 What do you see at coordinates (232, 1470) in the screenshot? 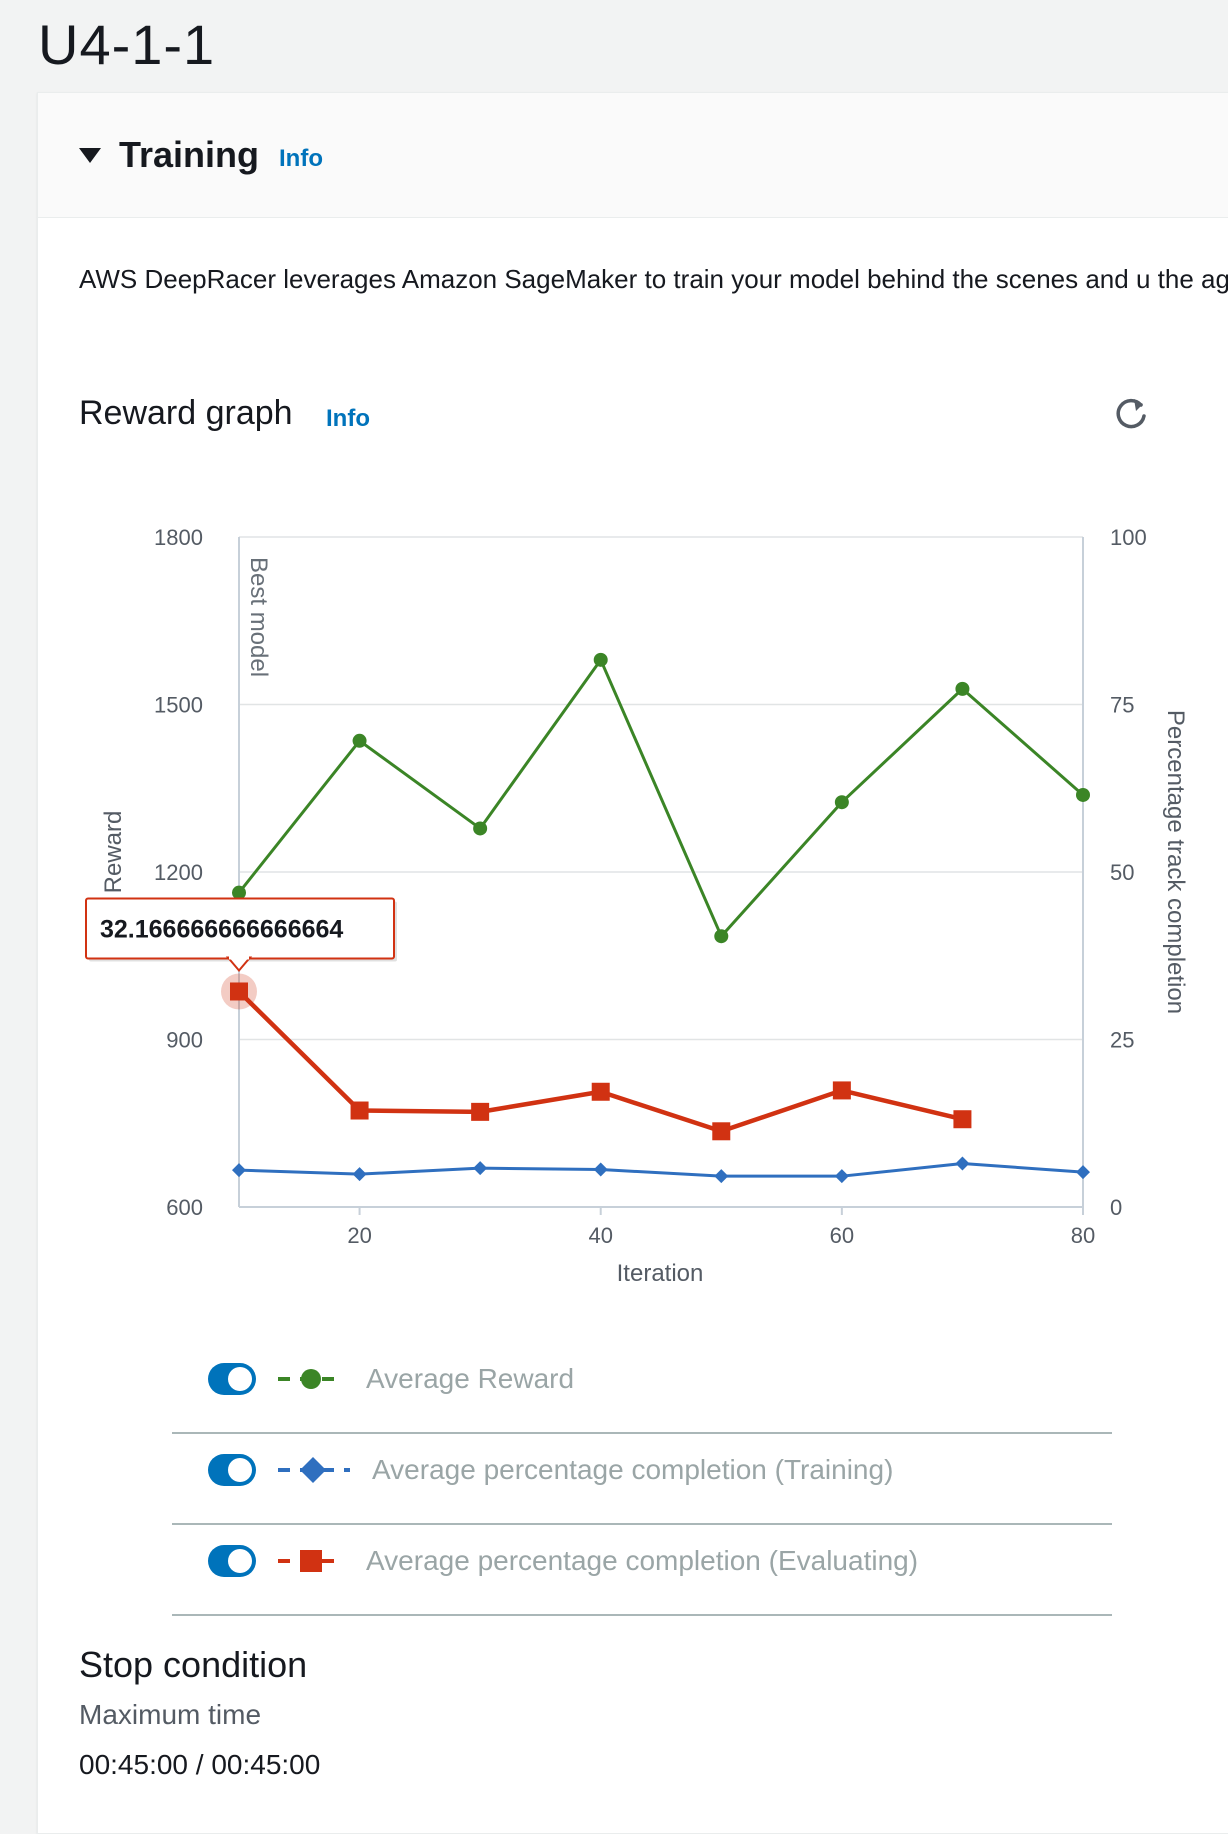
I see `training-completion-toggle` at bounding box center [232, 1470].